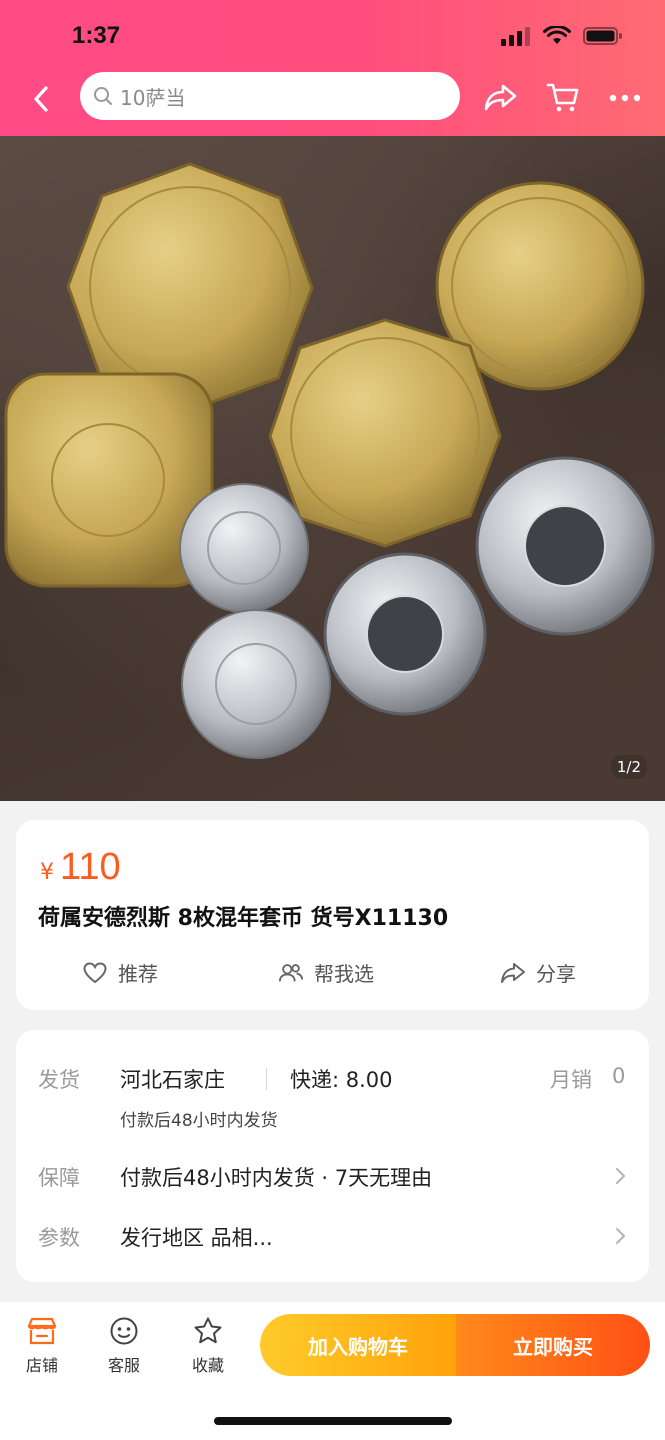 The height and width of the screenshot is (1440, 665). I want to click on tab-service: 客服, so click(124, 1345).